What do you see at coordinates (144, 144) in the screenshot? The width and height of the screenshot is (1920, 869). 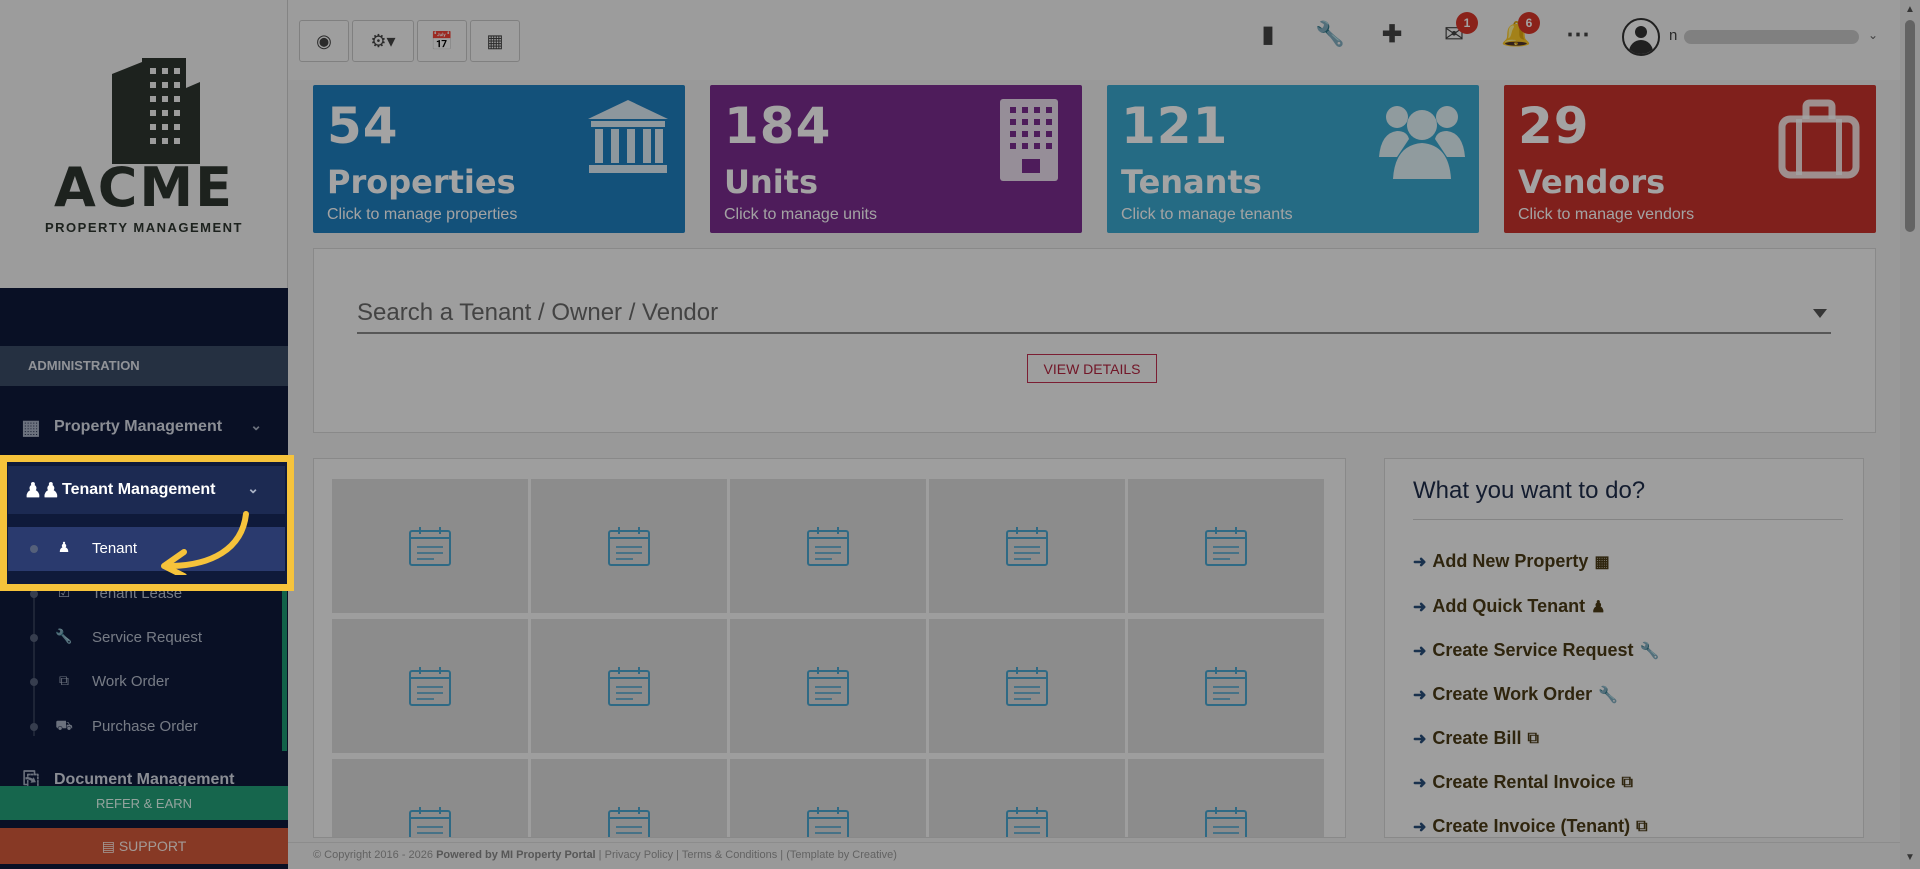 I see `logo-area: ACME PROPERTY MANAGEMENT` at bounding box center [144, 144].